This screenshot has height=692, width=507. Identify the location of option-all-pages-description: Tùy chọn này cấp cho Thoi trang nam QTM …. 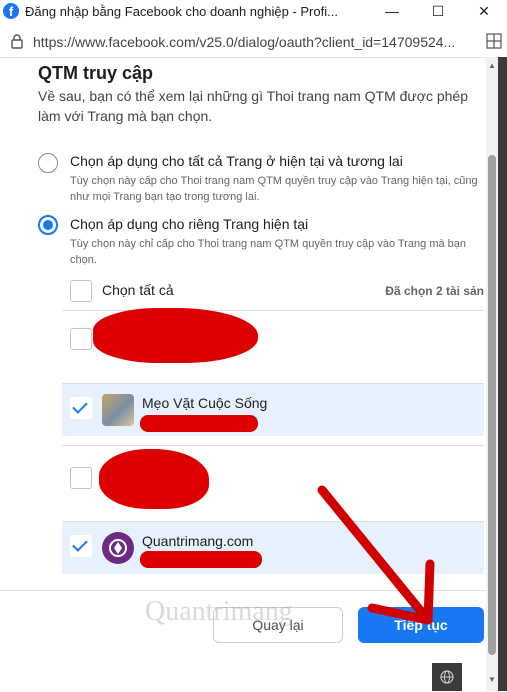
(274, 189).